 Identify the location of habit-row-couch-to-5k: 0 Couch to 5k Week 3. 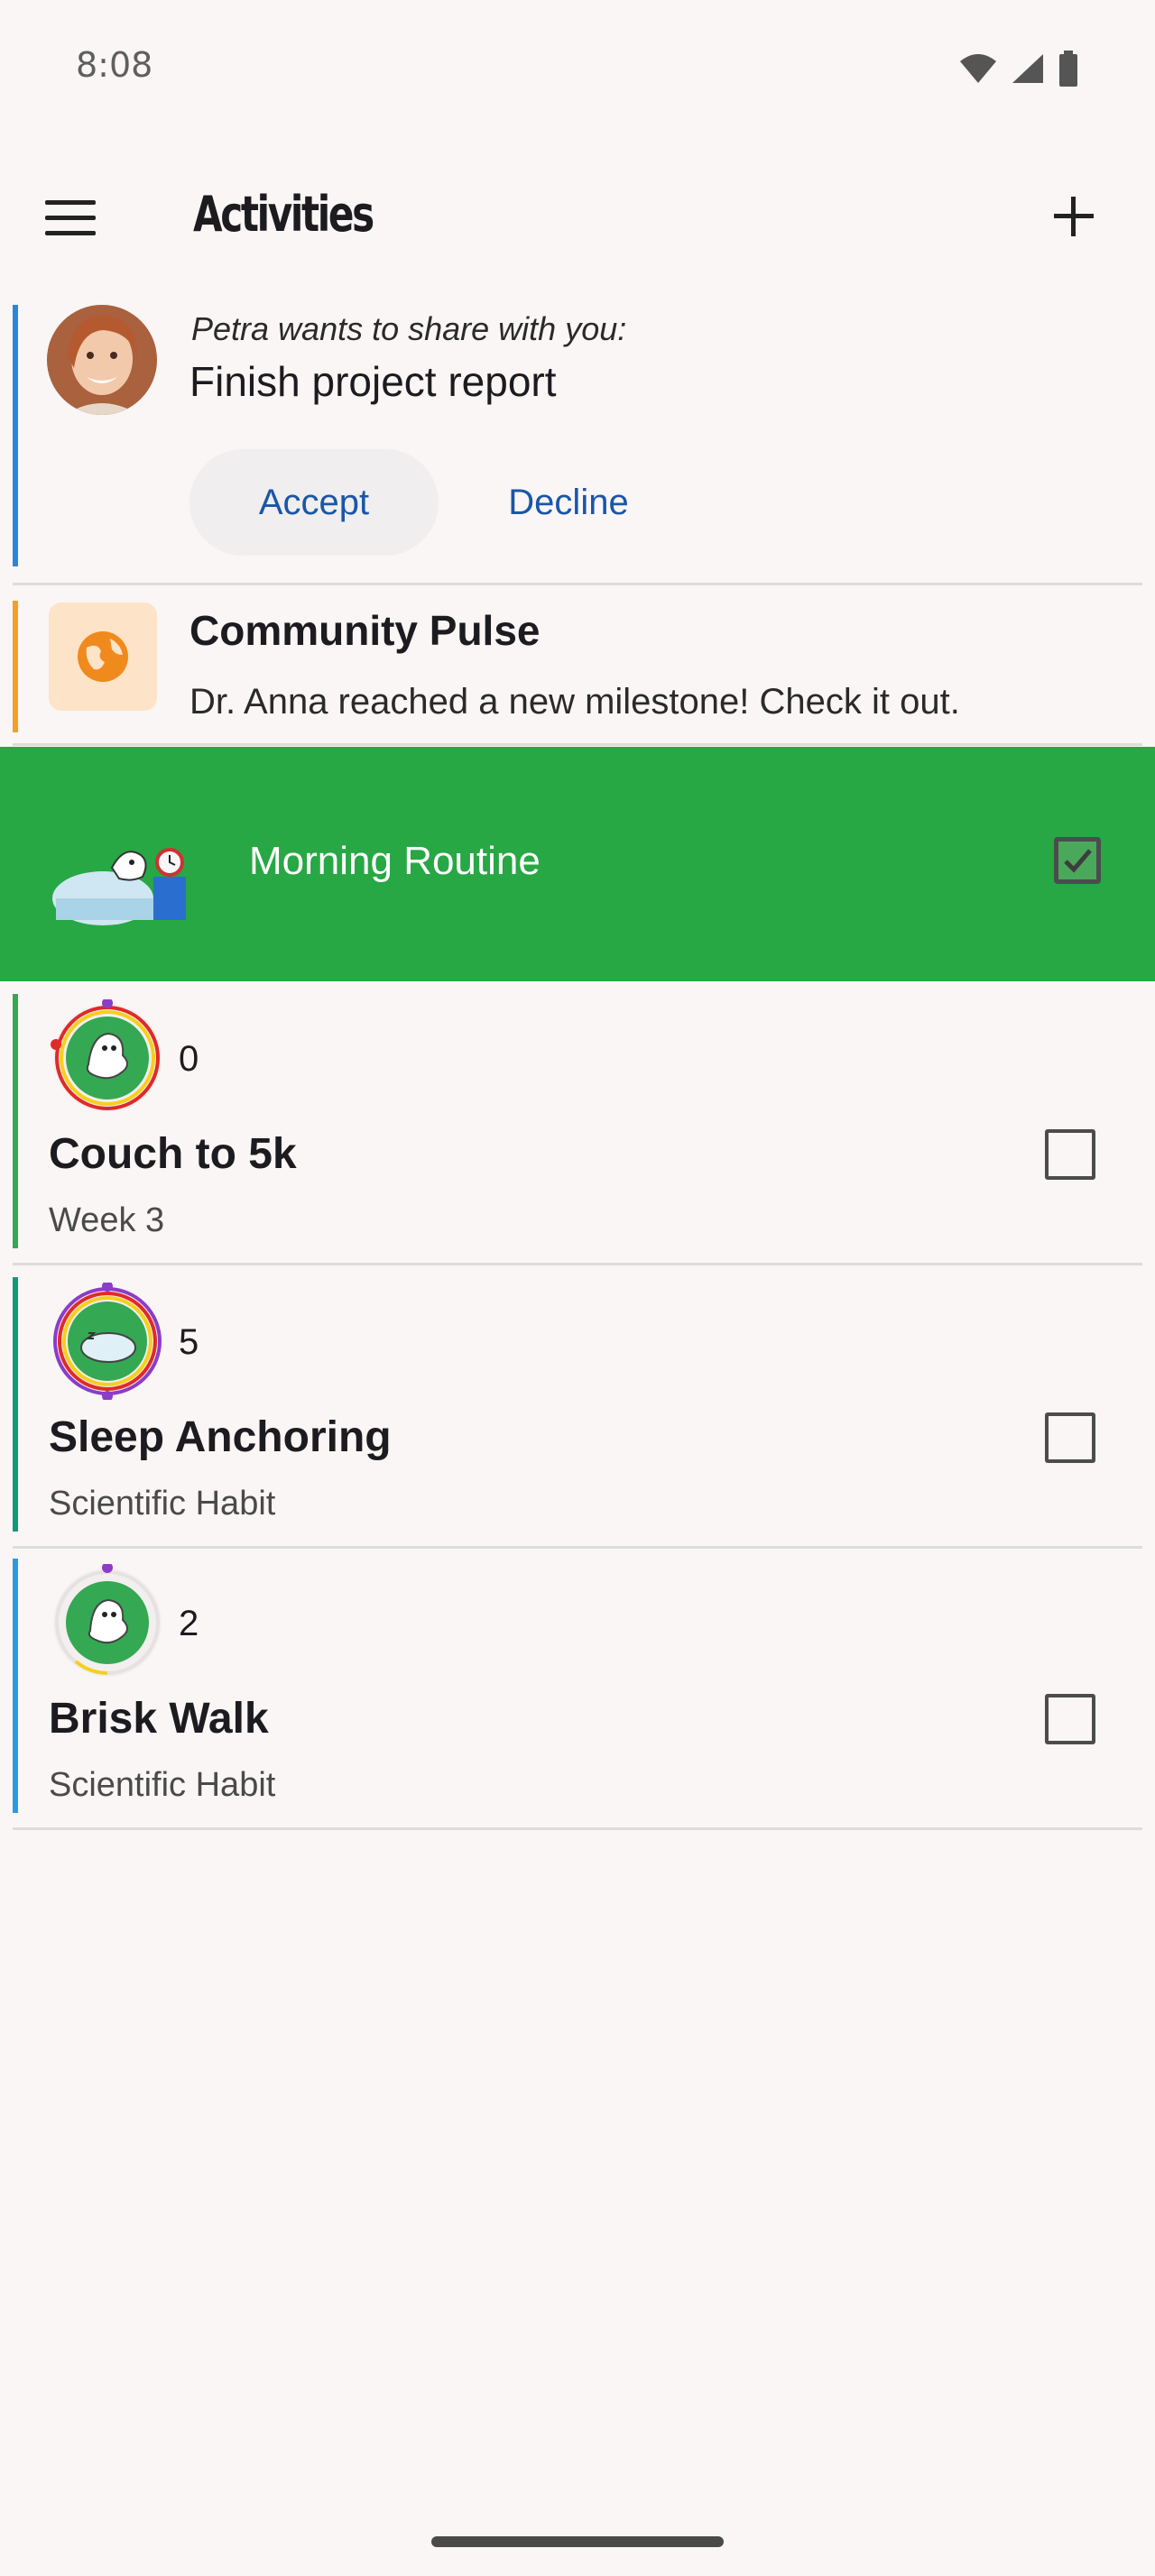
(577, 1129).